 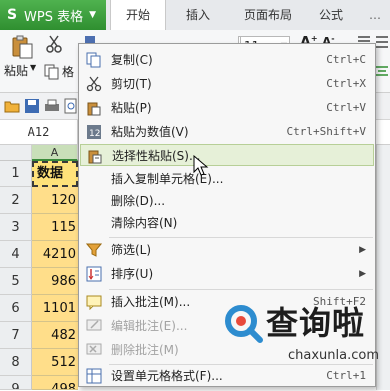 What do you see at coordinates (382, 72) in the screenshot?
I see `align-center-icon` at bounding box center [382, 72].